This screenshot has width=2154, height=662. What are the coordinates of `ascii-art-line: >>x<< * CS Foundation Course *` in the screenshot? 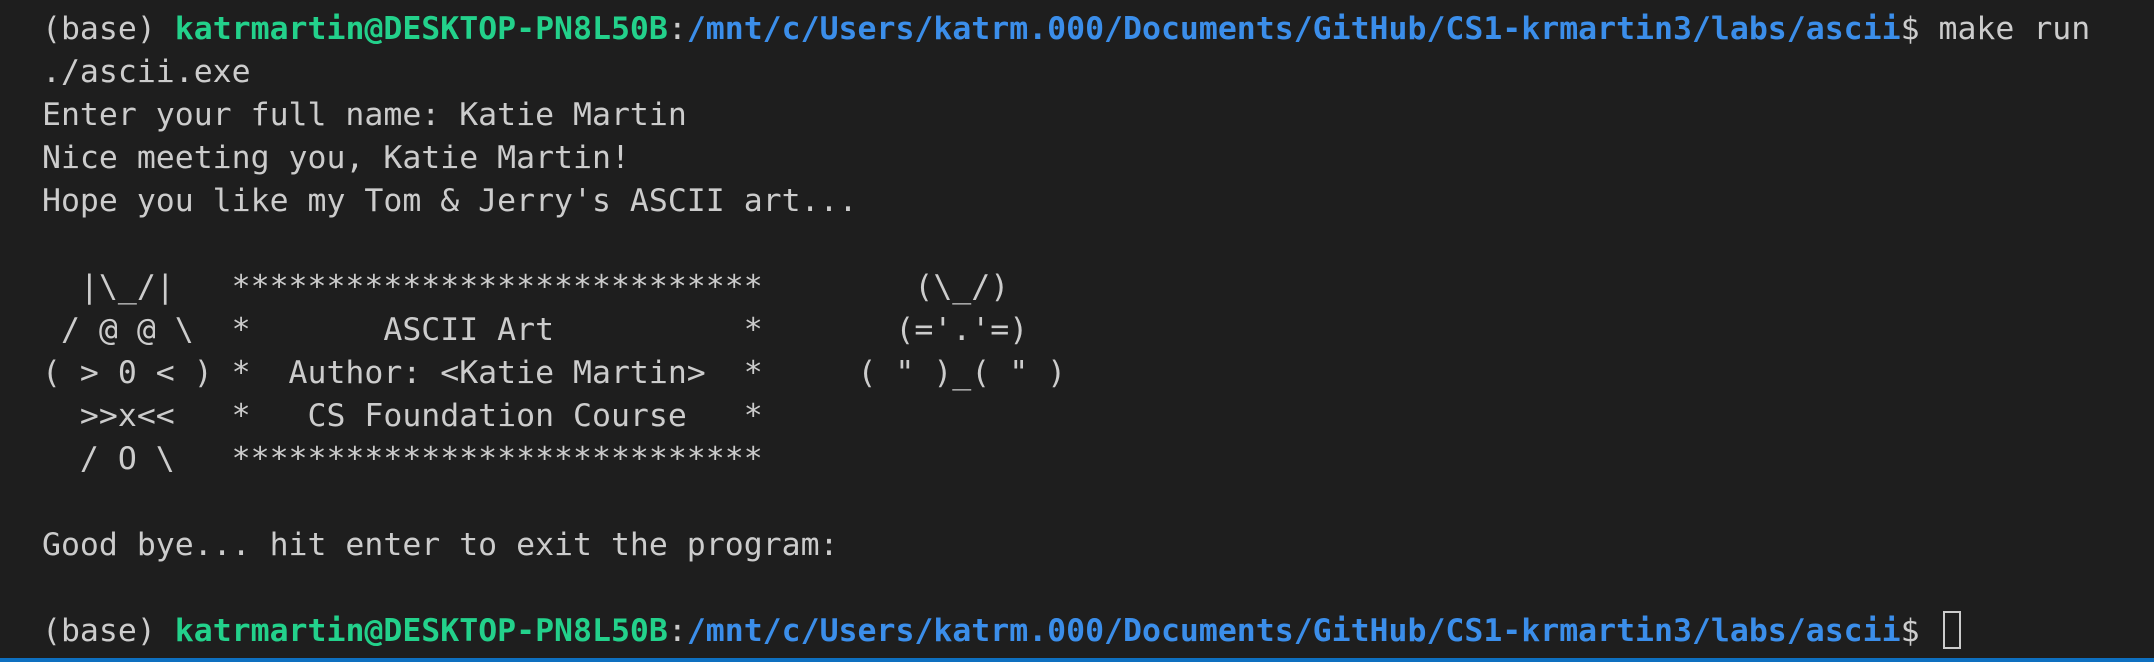 It's located at (402, 416).